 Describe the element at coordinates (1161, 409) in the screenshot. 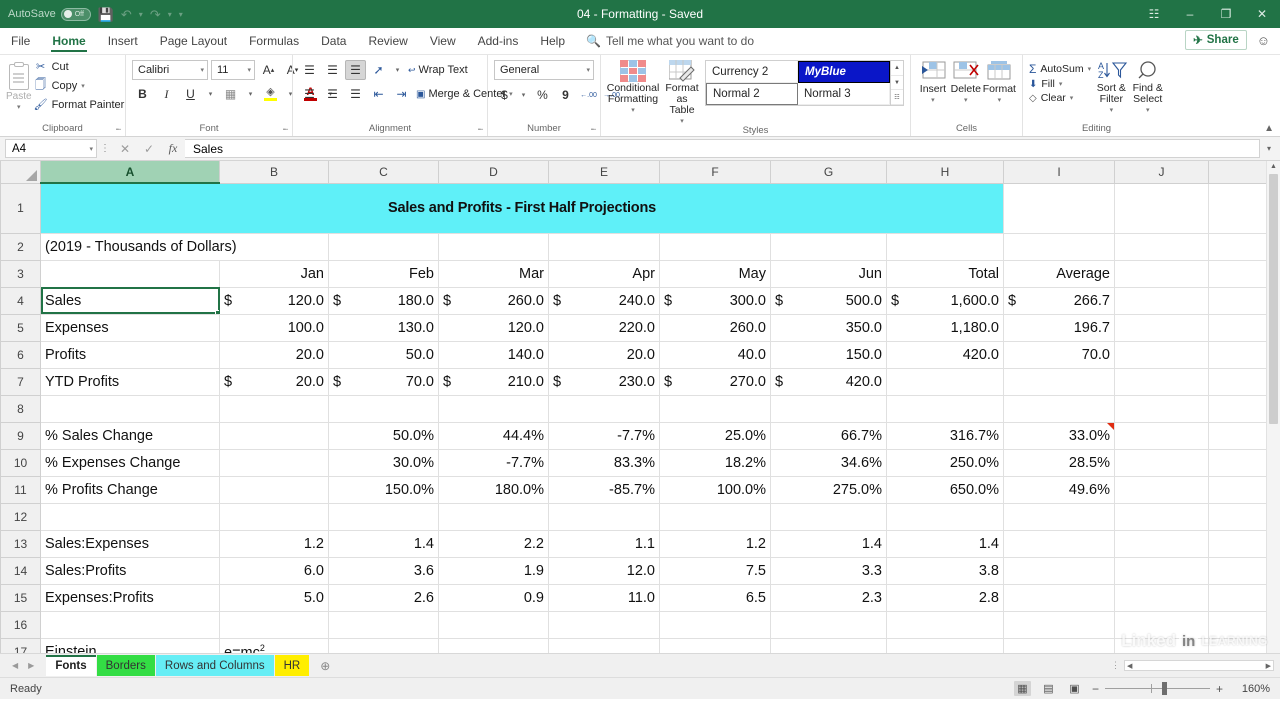

I see `cell-j8` at that location.